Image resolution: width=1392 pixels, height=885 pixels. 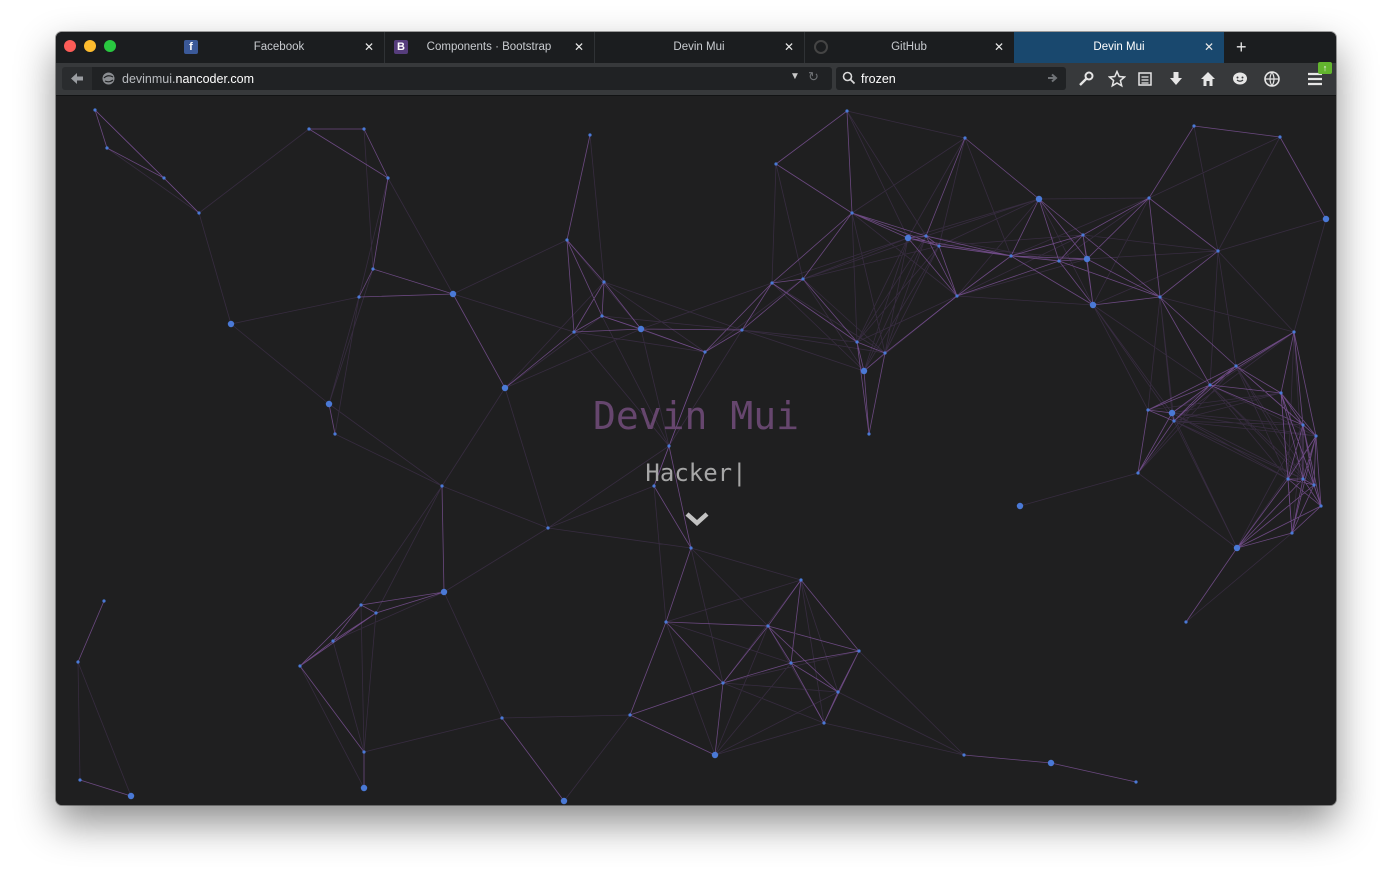 I want to click on url-bar: devinmui.nancoder.com ▼ ↻, so click(x=462, y=78).